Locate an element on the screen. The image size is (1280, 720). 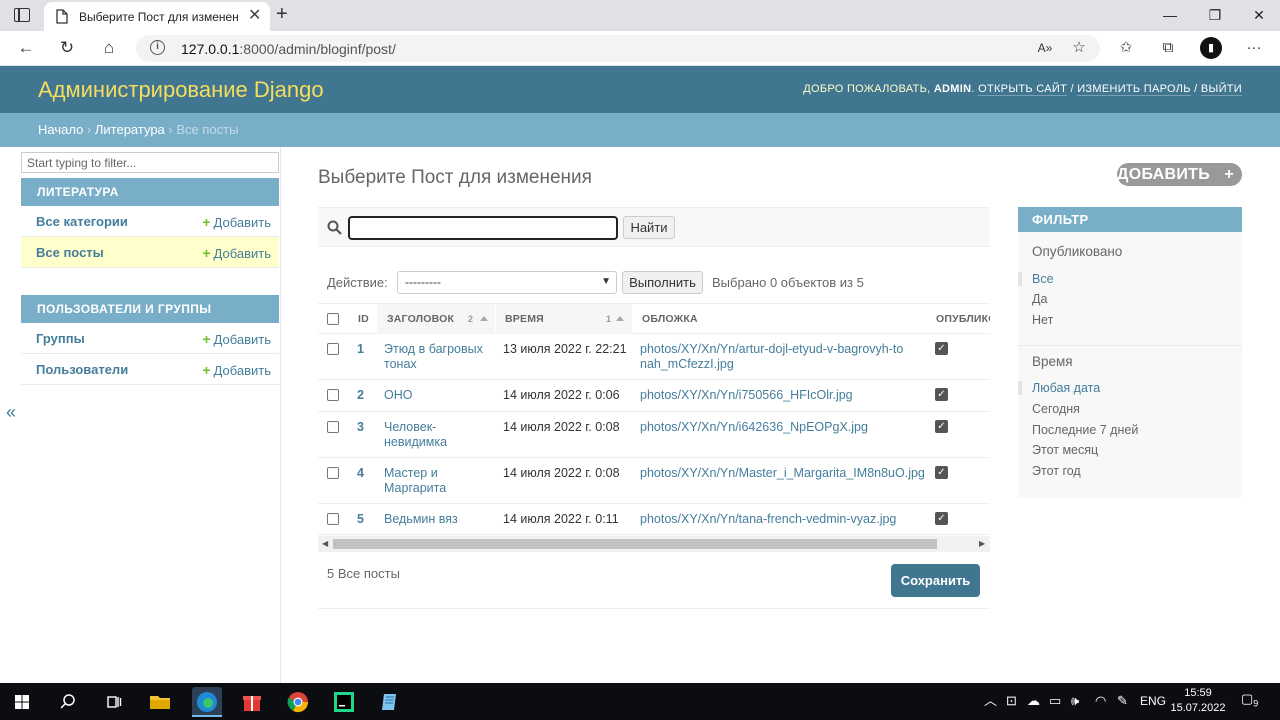
add-favorite-icon: ☆ is located at coordinates (1079, 48).